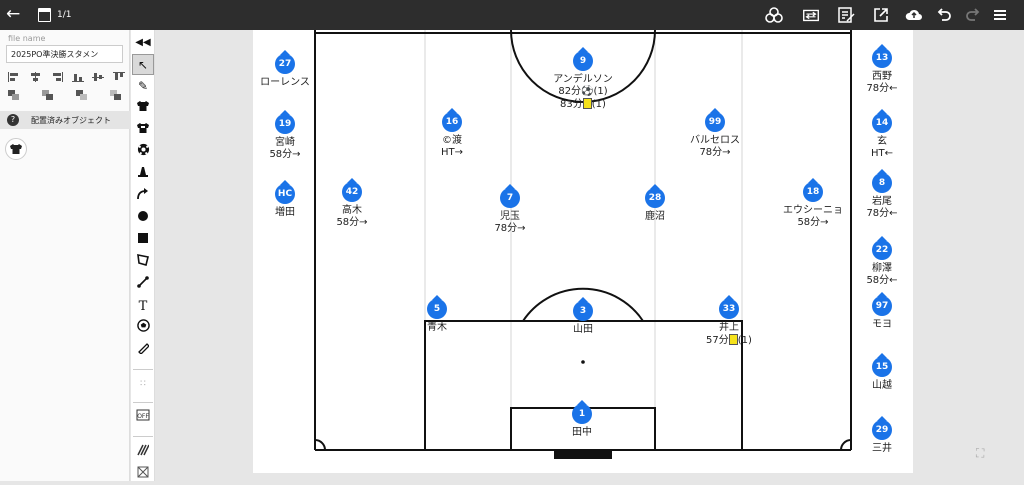 Image resolution: width=1024 pixels, height=485 pixels. Describe the element at coordinates (655, 216) in the screenshot. I see `player-name: 鹿沼` at that location.